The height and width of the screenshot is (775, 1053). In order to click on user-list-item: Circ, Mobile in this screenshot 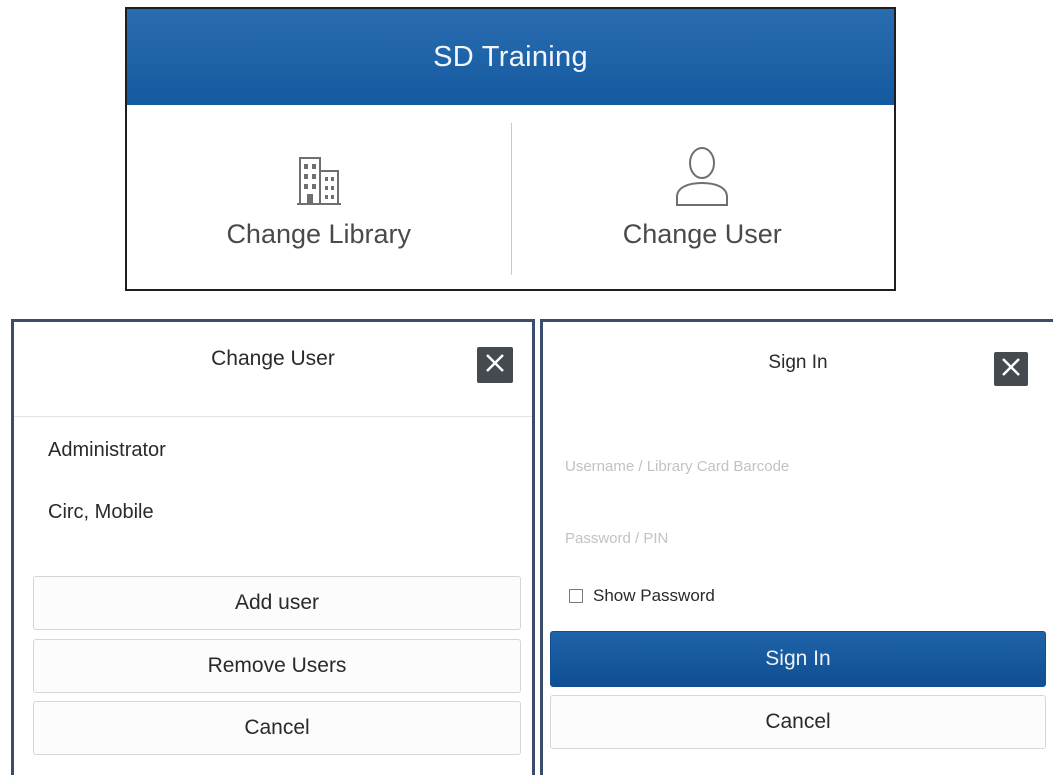, I will do `click(101, 512)`.